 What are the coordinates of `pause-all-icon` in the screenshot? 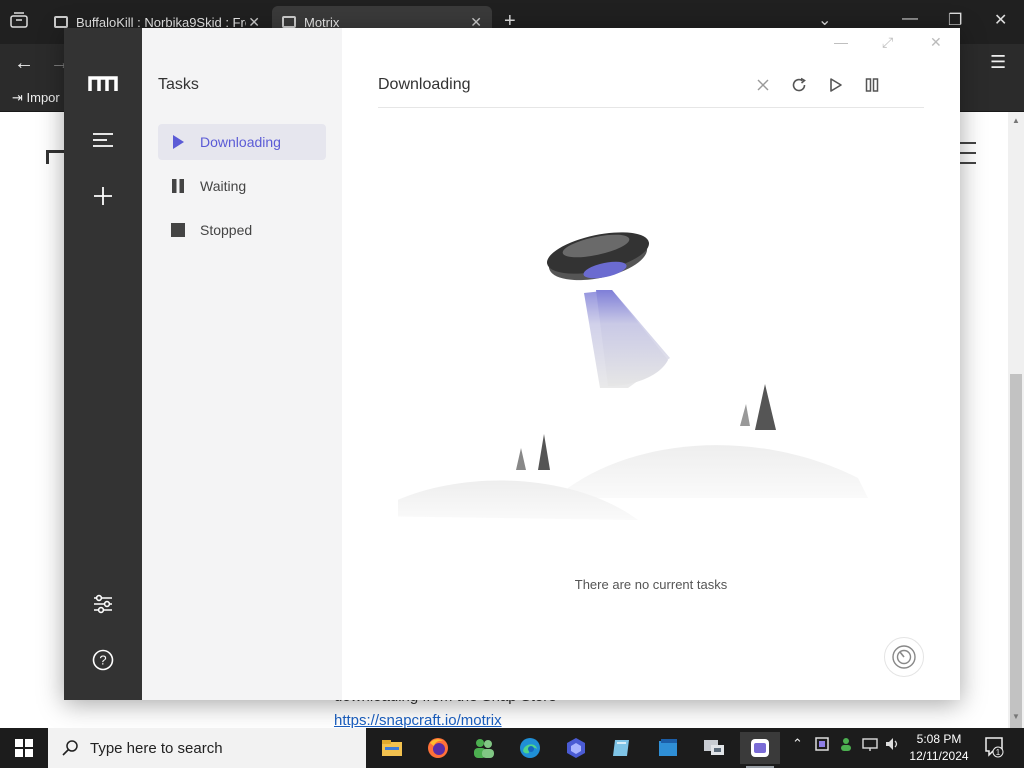 It's located at (872, 85).